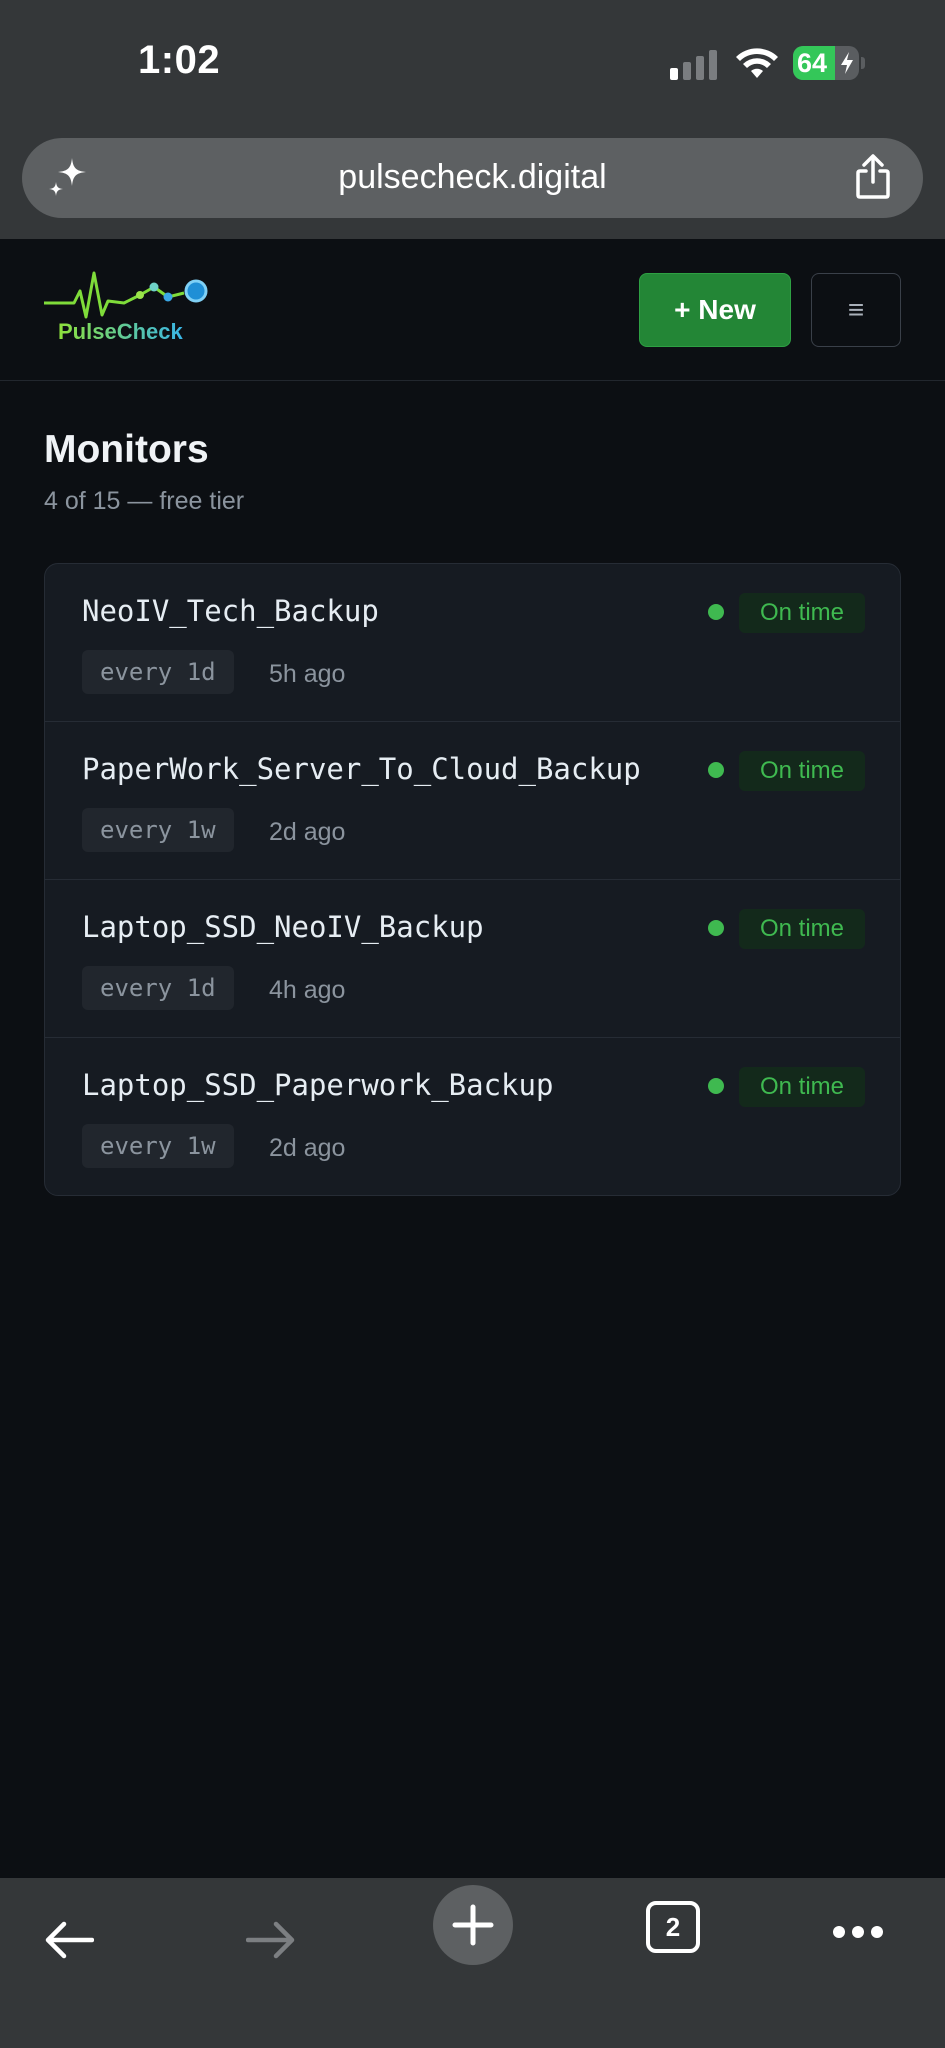 This screenshot has height=2048, width=945. What do you see at coordinates (472, 310) in the screenshot?
I see `app-header: PulseCheck + New ≡` at bounding box center [472, 310].